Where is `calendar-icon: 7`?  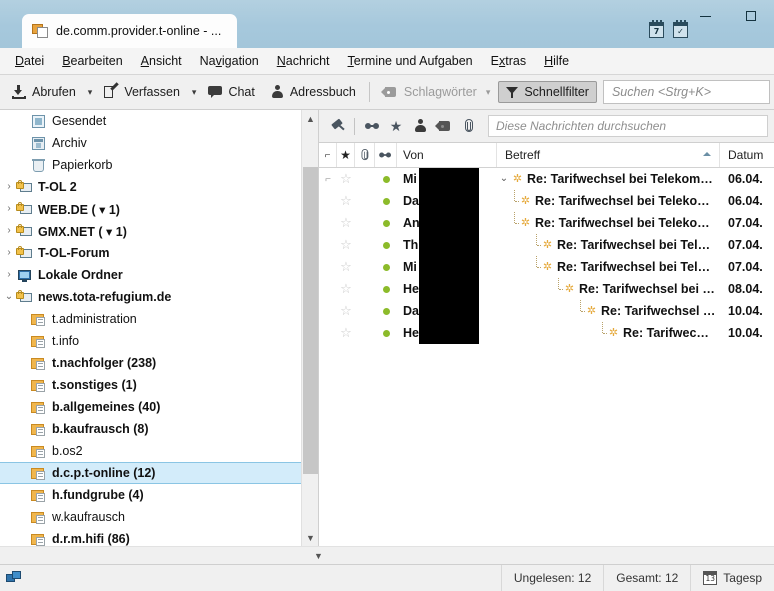
calendar-icon: 7 is located at coordinates (656, 29).